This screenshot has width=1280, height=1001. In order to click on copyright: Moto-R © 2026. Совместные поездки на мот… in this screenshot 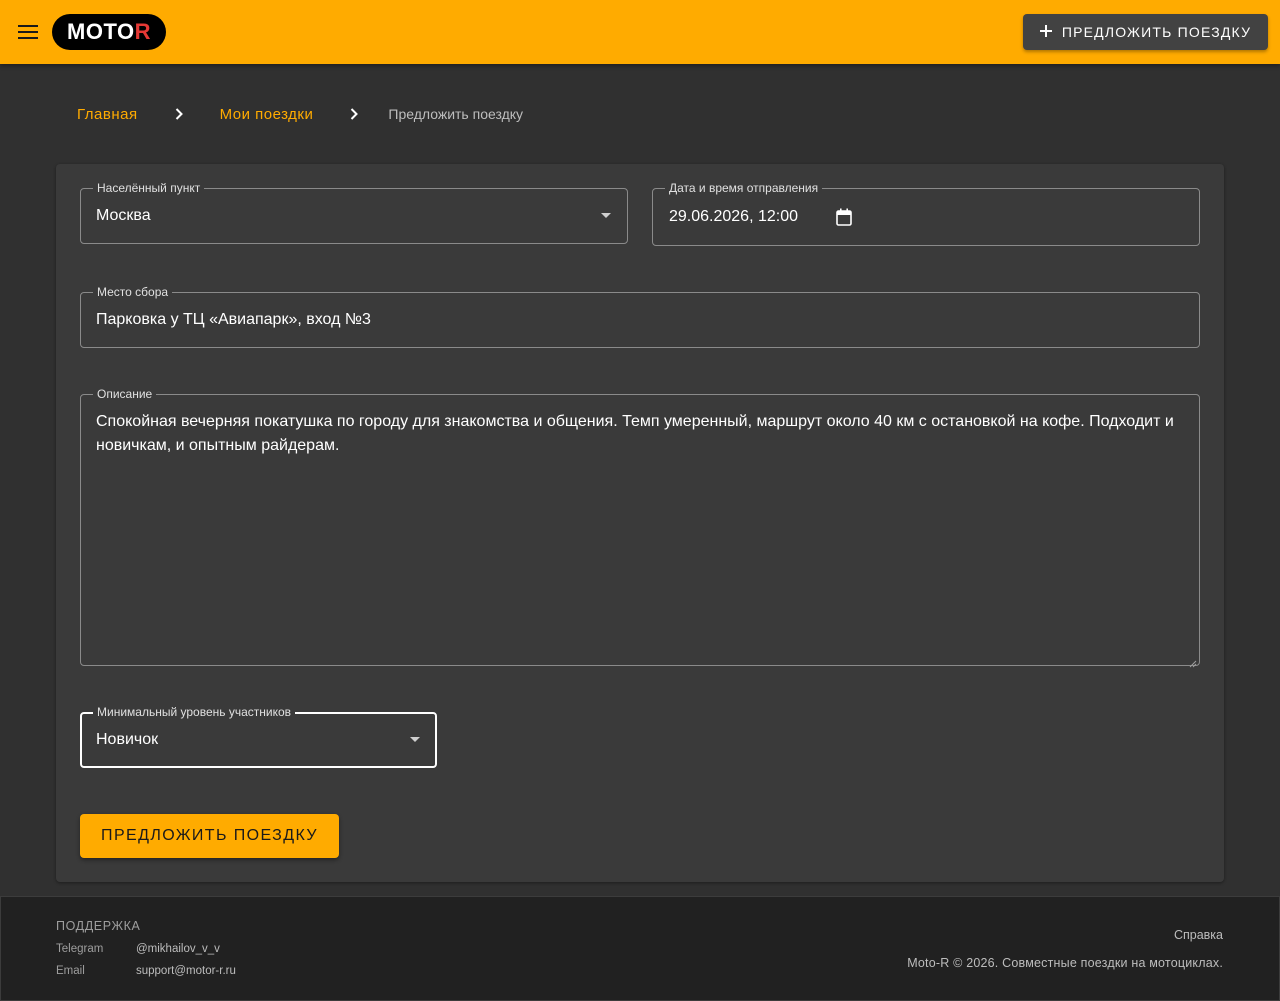, I will do `click(1065, 963)`.